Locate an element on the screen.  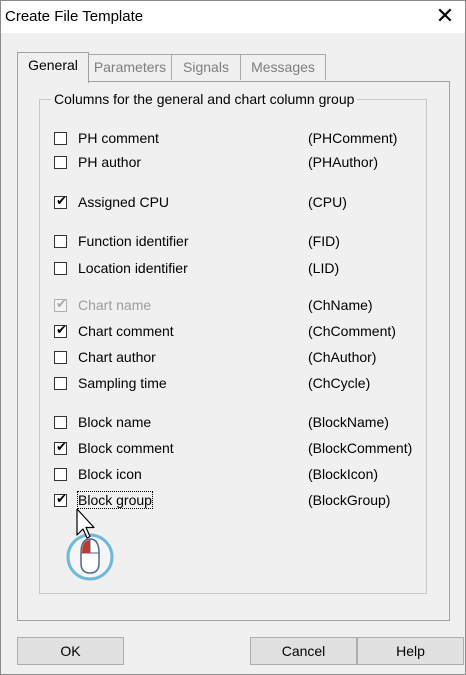
option-code: (BlockIcon) is located at coordinates (343, 474).